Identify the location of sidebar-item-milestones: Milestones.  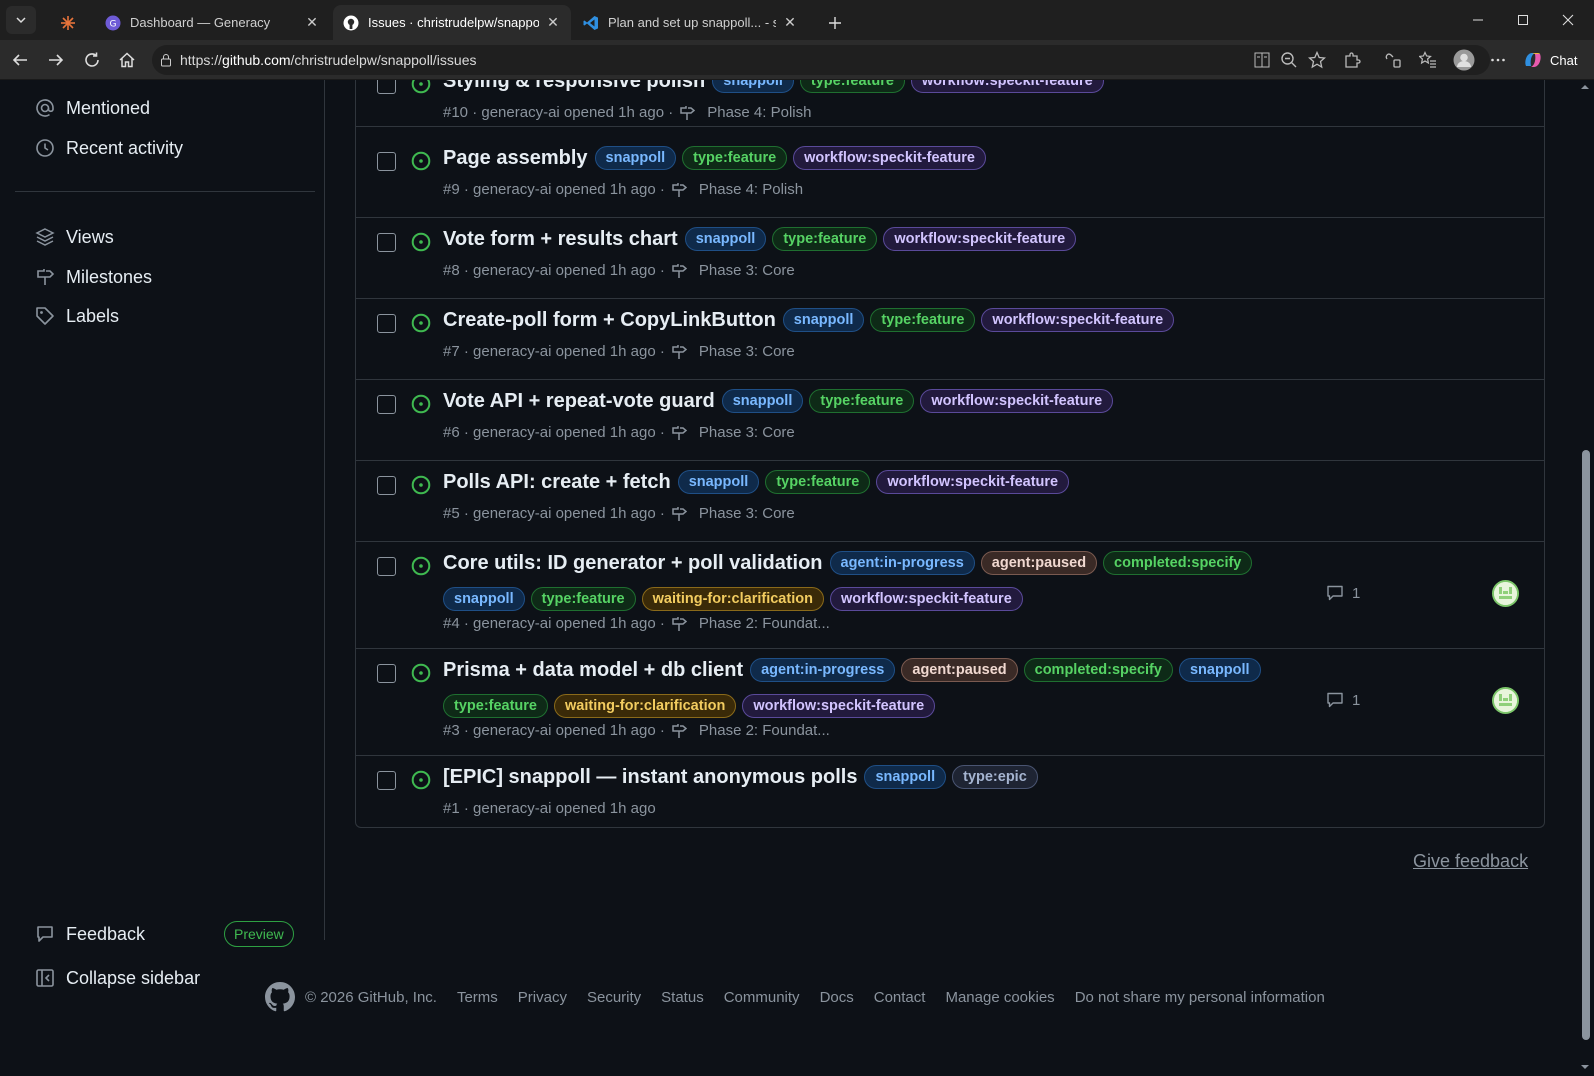
(93, 277).